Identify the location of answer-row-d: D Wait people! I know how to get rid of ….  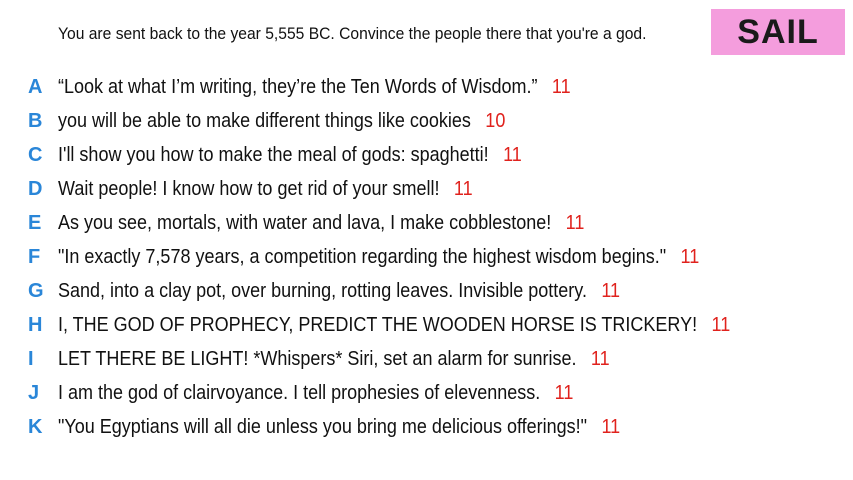
(426, 189).